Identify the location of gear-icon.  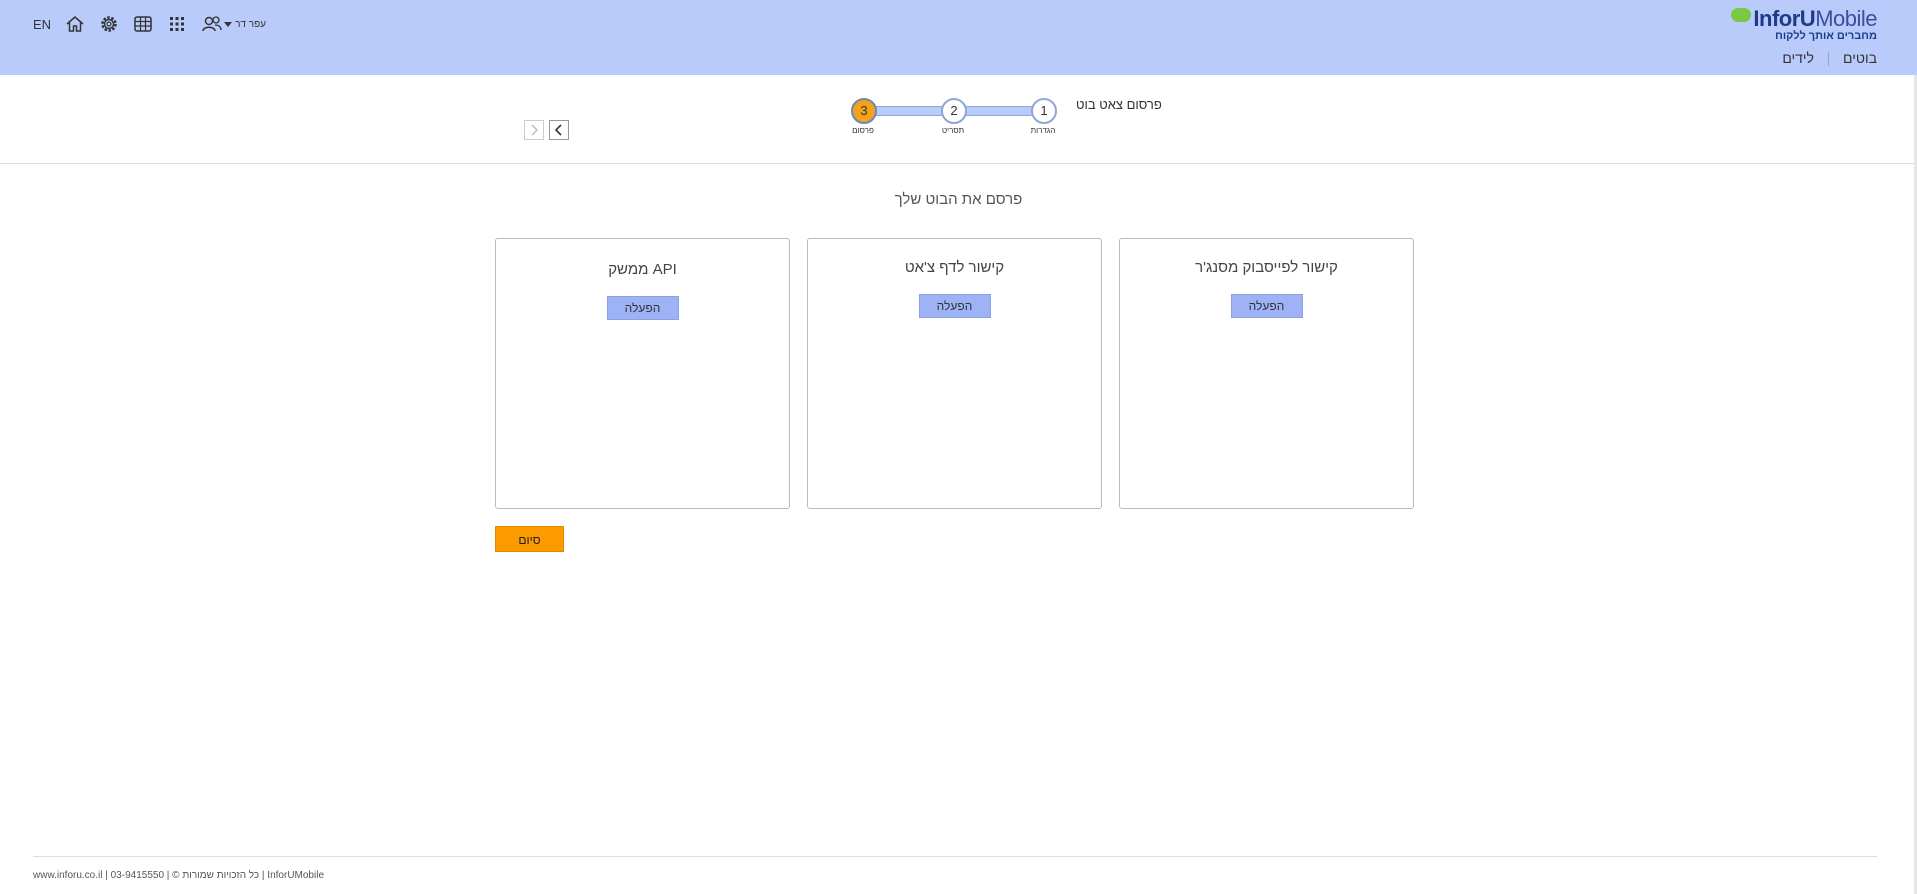
(109, 24).